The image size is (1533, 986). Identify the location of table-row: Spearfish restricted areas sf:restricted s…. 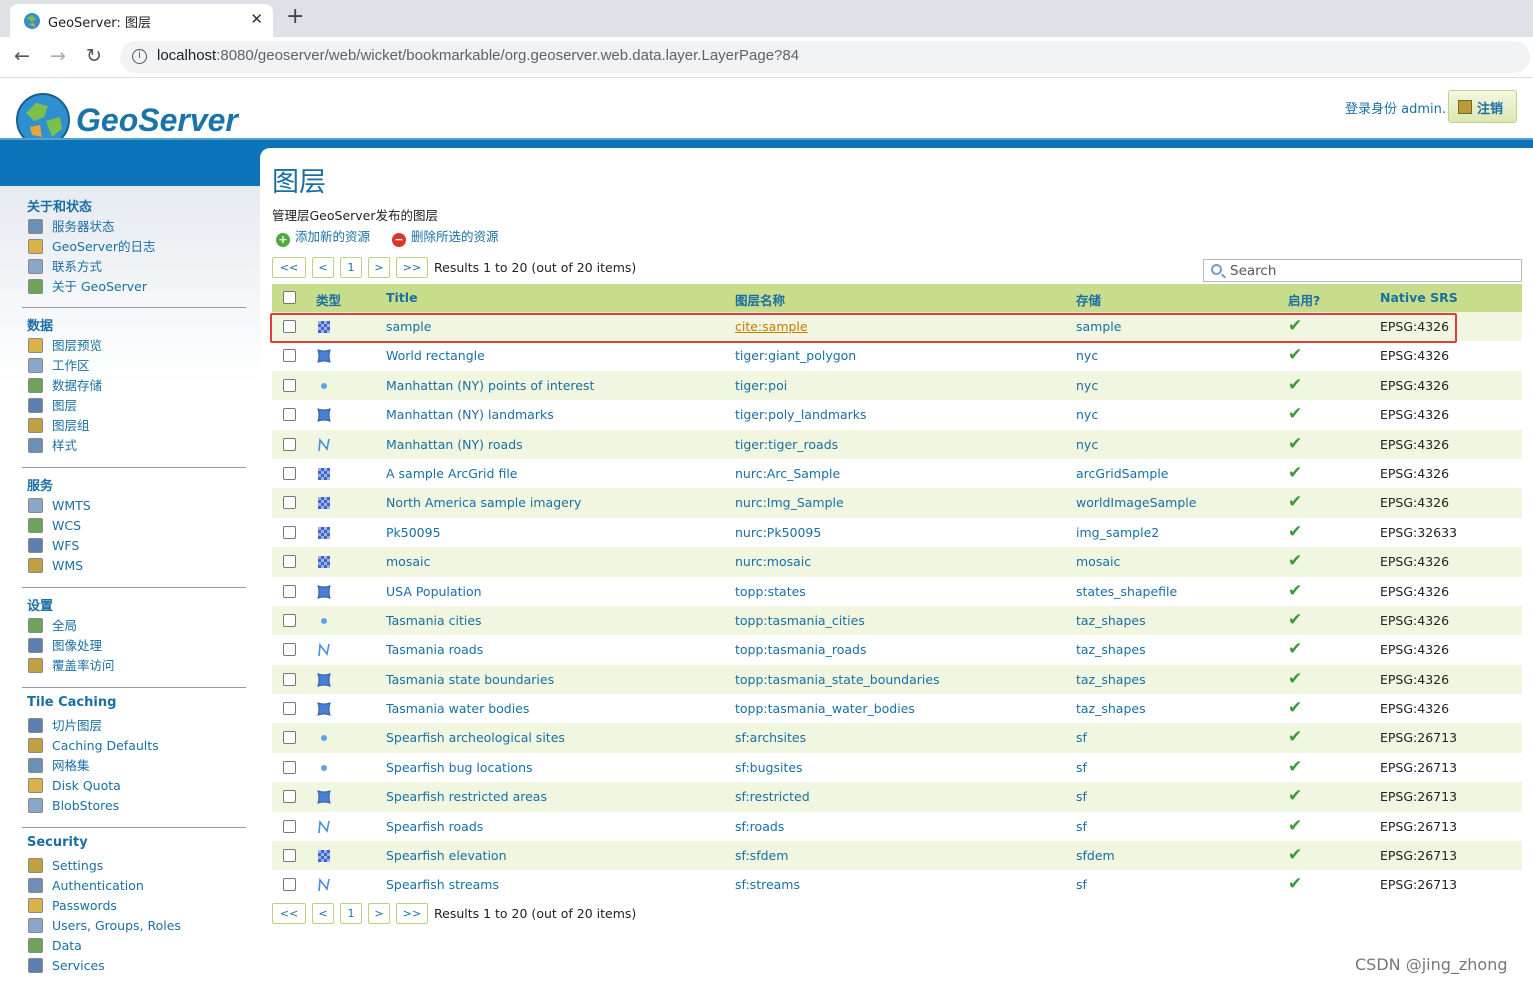
(897, 797).